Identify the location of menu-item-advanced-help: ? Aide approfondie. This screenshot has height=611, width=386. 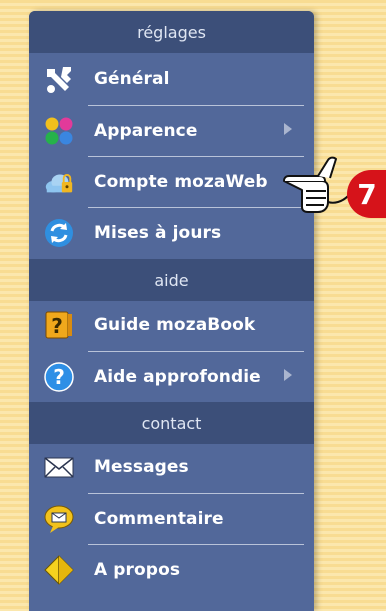
(171, 377).